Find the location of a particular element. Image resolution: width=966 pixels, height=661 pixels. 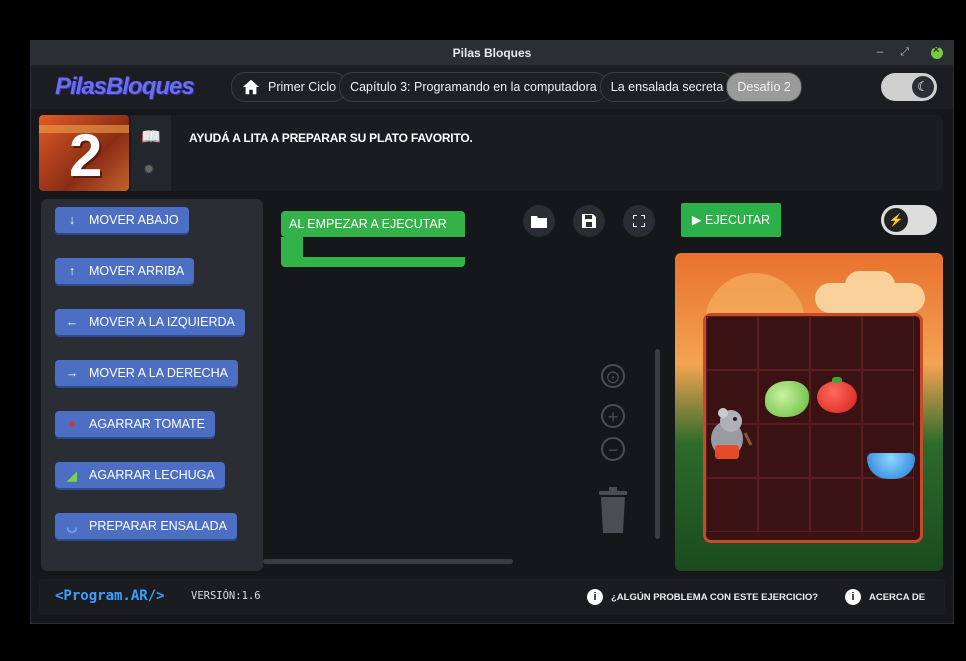

app-logo: PilasBloques is located at coordinates (125, 87).